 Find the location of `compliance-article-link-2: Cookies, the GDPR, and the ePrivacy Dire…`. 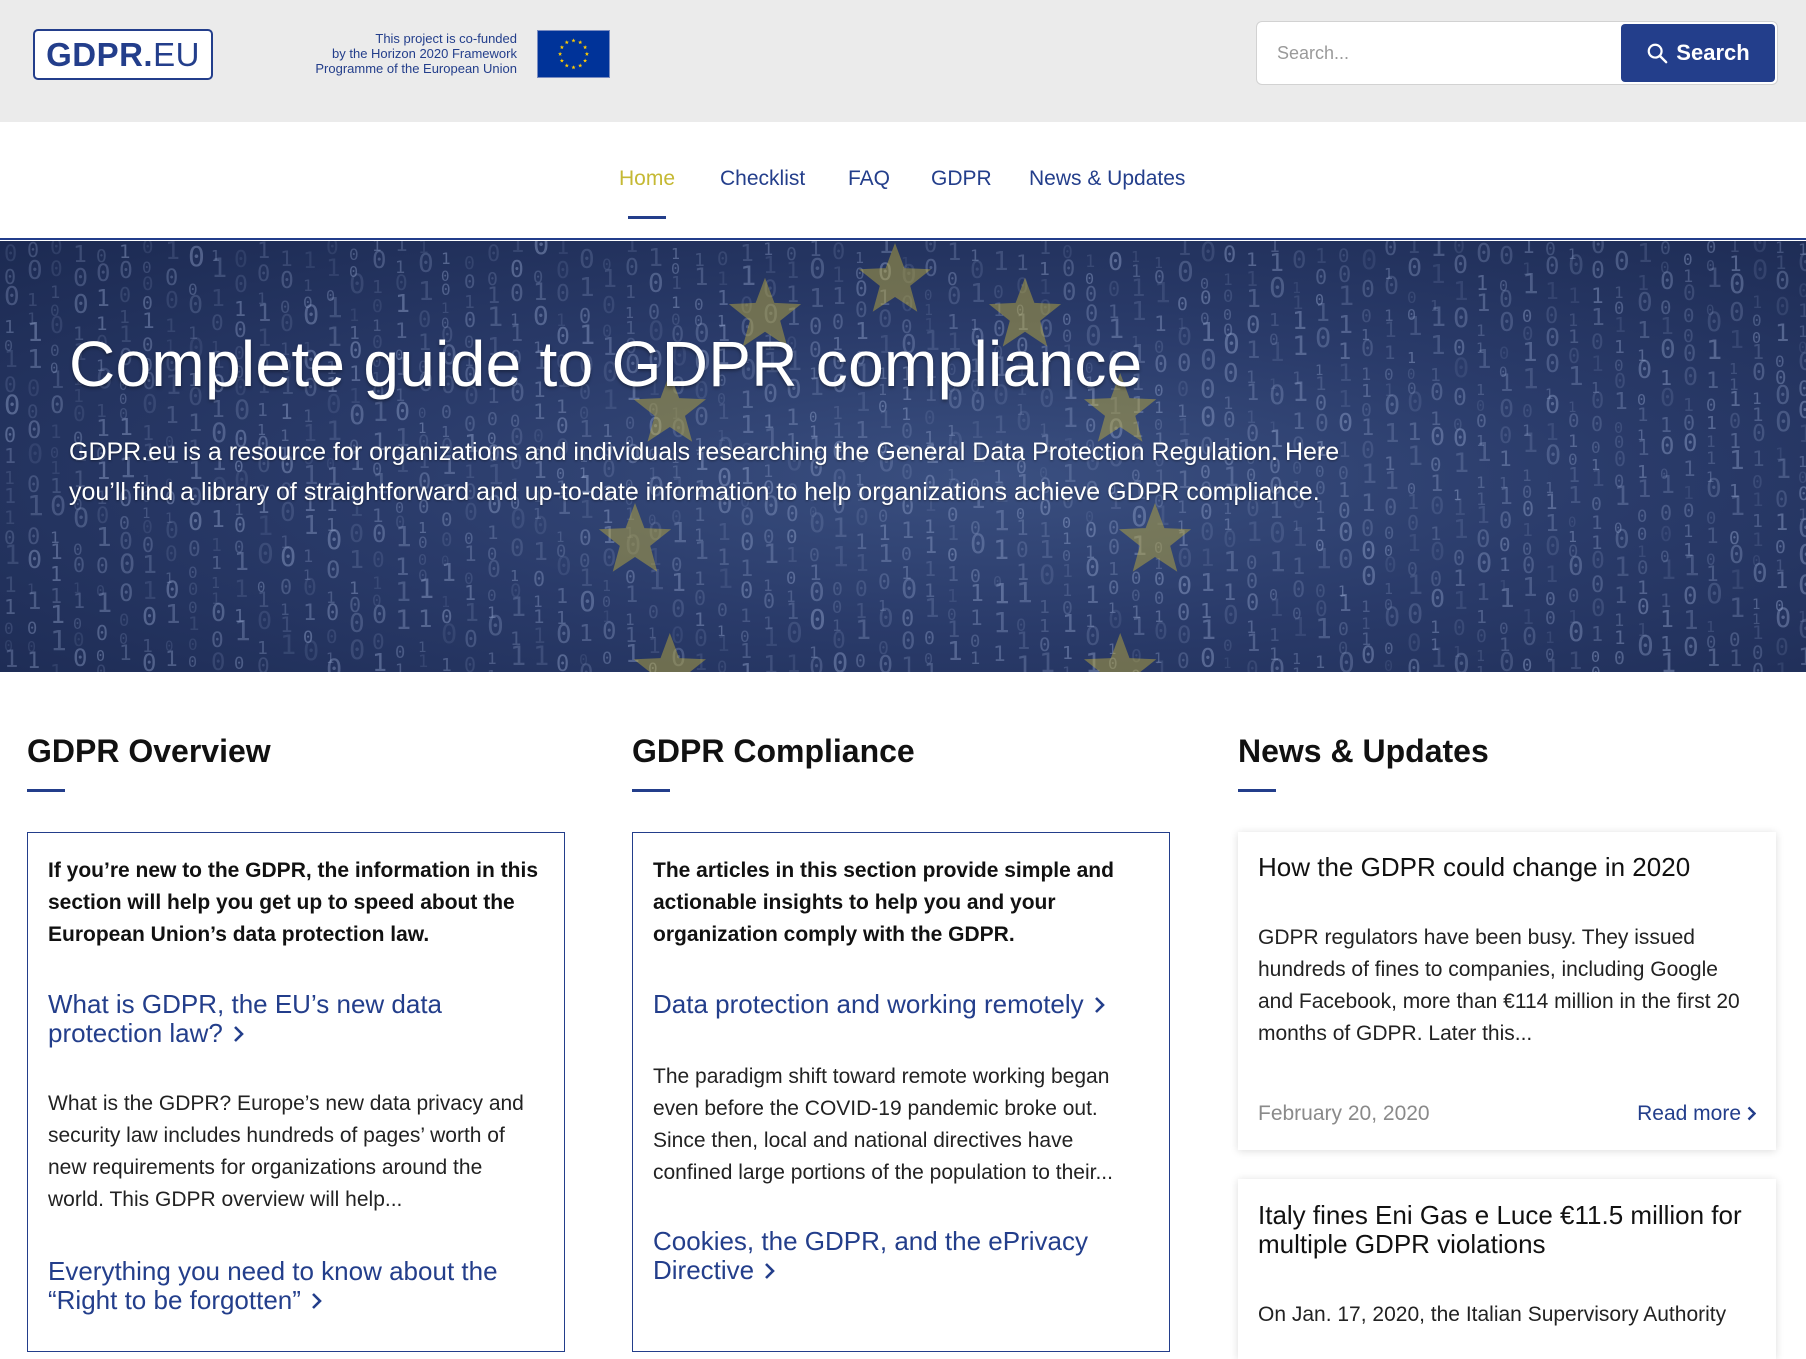

compliance-article-link-2: Cookies, the GDPR, and the ePrivacy Dire… is located at coordinates (873, 1256).